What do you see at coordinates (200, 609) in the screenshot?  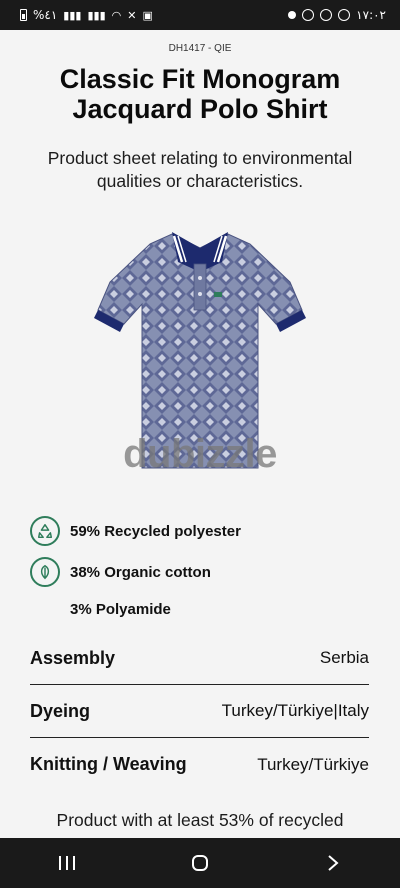 I see `material-item: 3% Polyamide` at bounding box center [200, 609].